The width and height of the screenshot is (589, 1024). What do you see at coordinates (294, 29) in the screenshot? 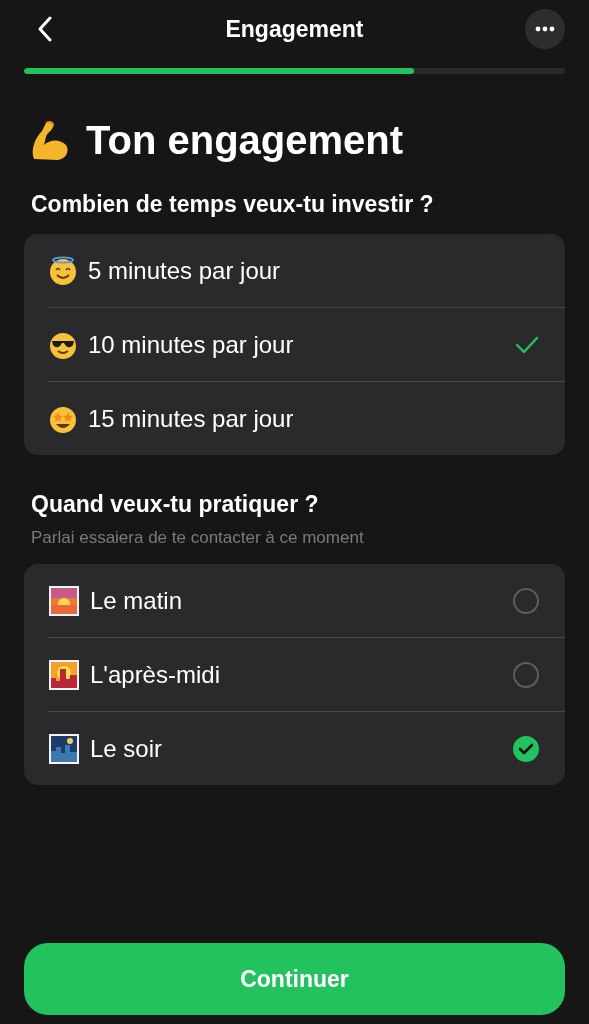
I see `screen-title: Engagement` at bounding box center [294, 29].